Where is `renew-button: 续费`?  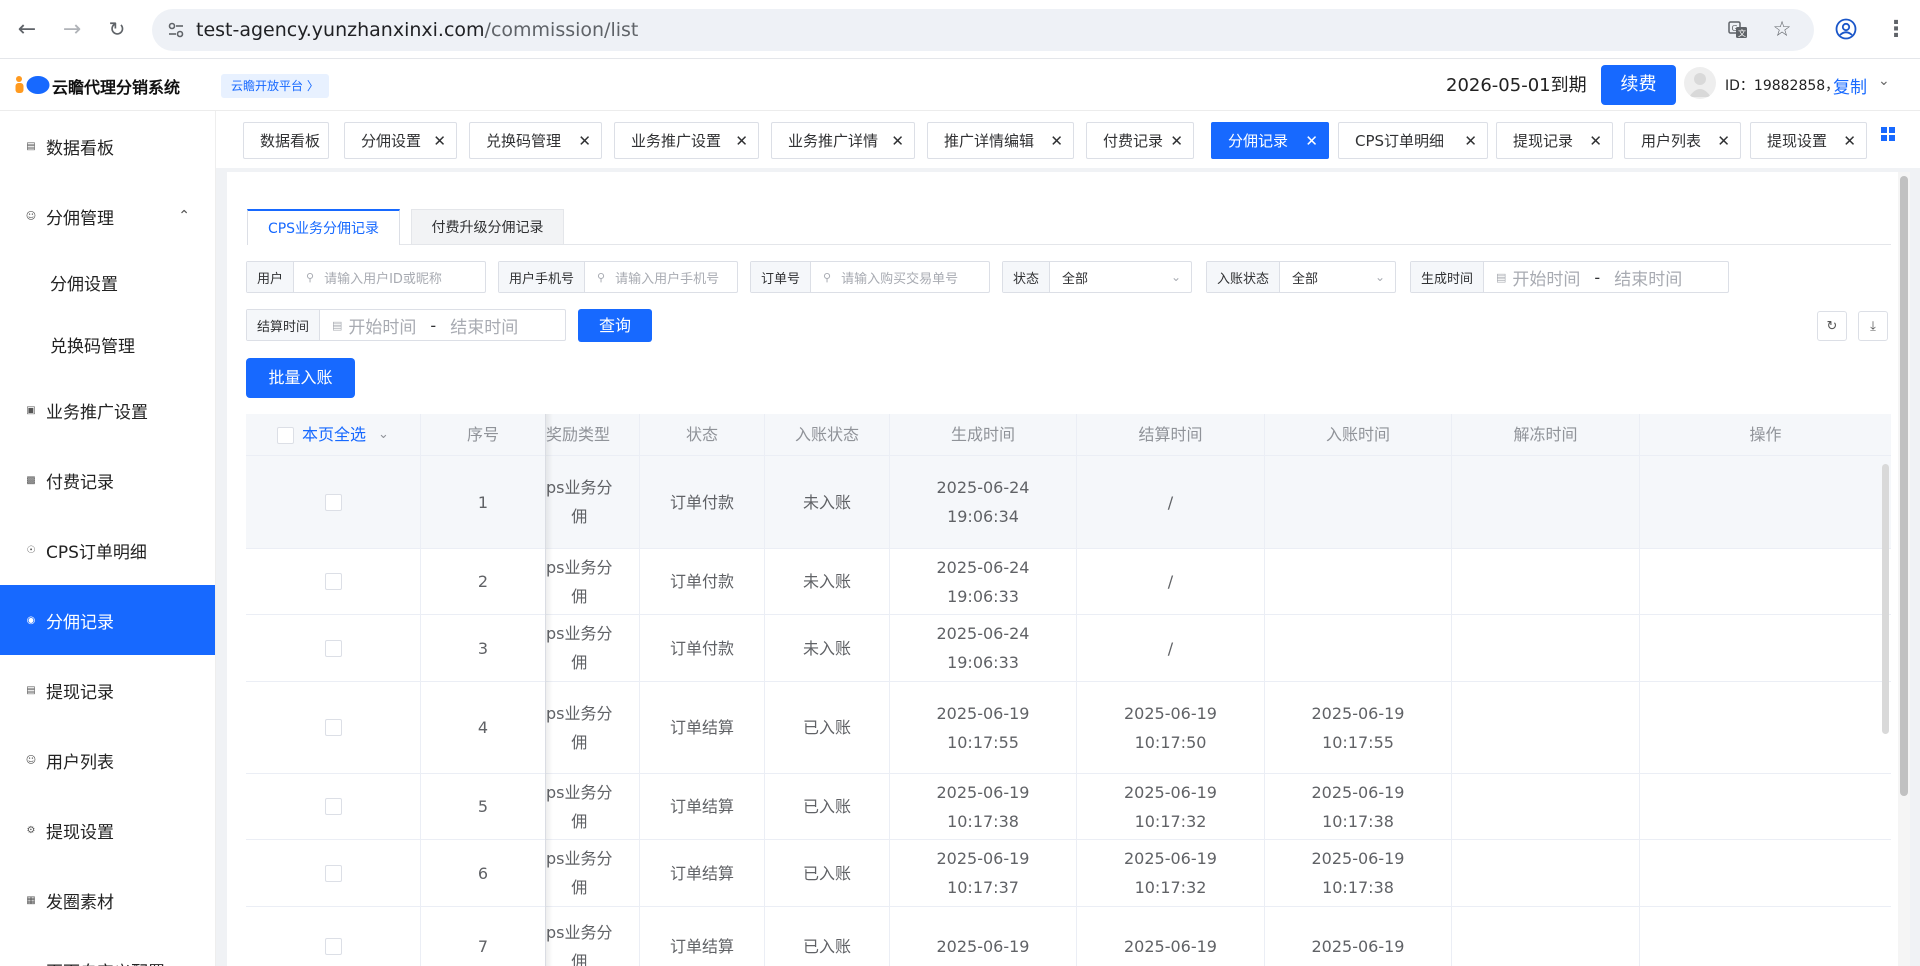 renew-button: 续费 is located at coordinates (1638, 85).